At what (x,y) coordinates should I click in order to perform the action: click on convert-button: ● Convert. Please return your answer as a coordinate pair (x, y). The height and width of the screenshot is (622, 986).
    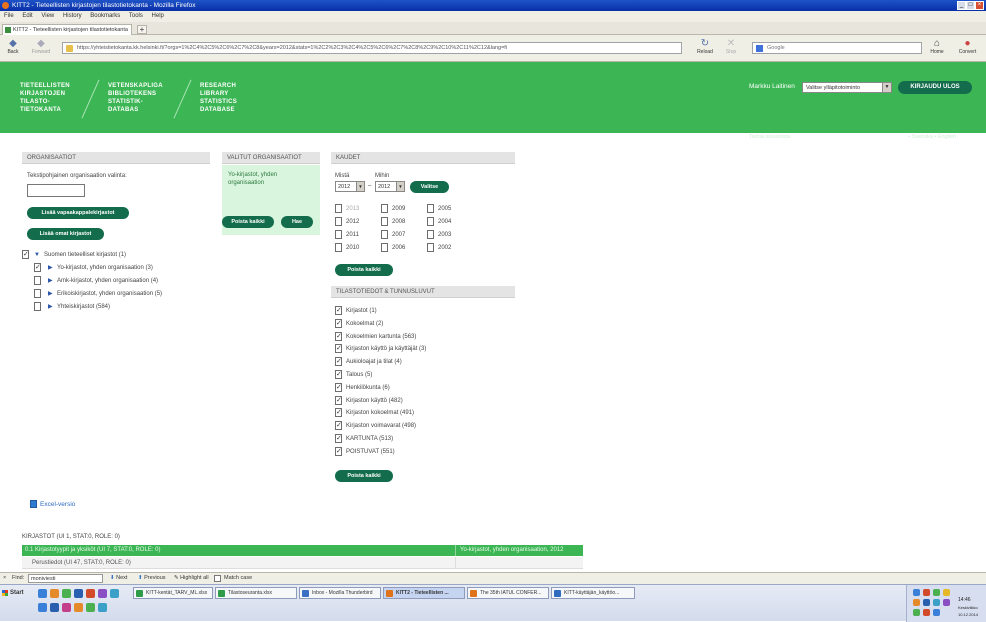
    Looking at the image, I should click on (967, 48).